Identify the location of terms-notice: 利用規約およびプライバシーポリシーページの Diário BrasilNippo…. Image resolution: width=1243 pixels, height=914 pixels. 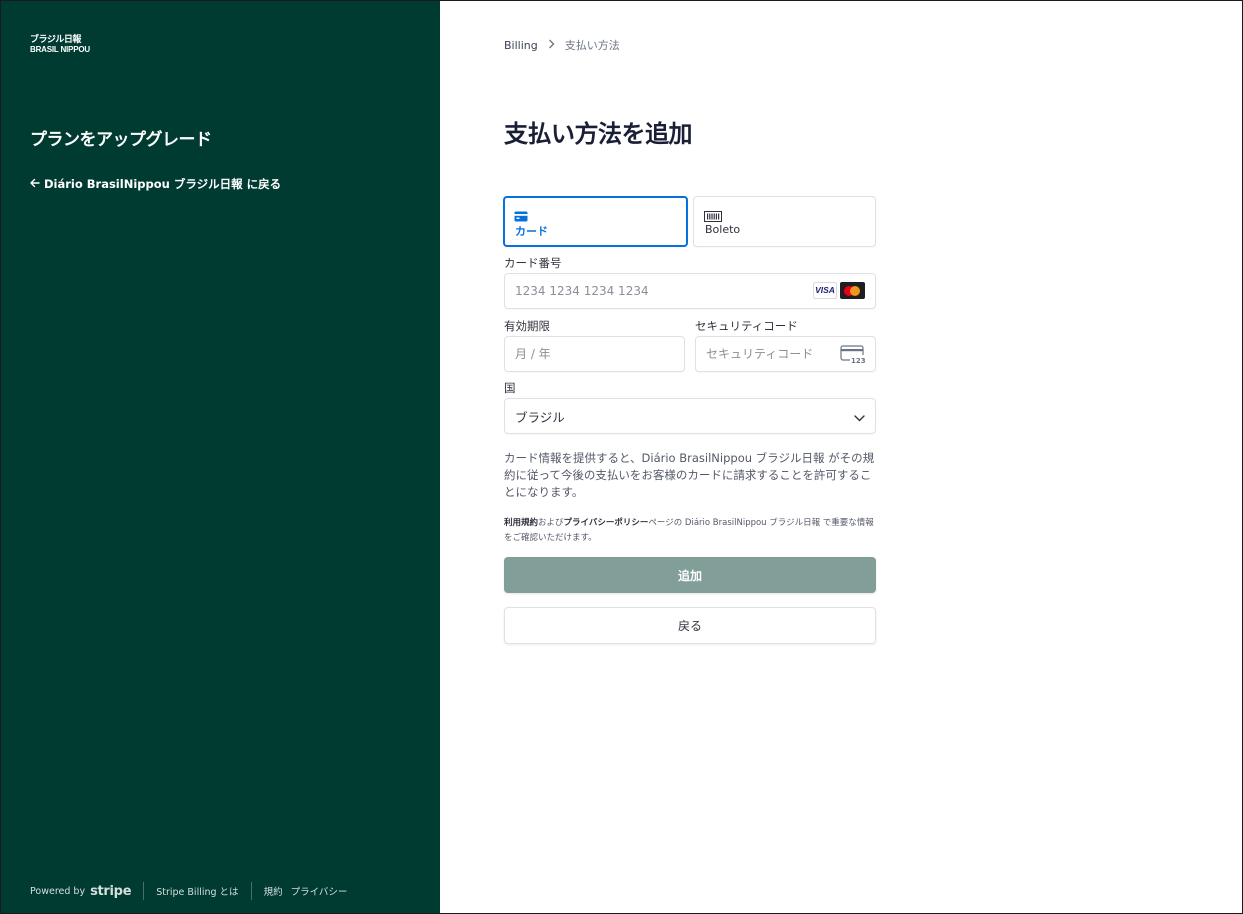
(690, 531).